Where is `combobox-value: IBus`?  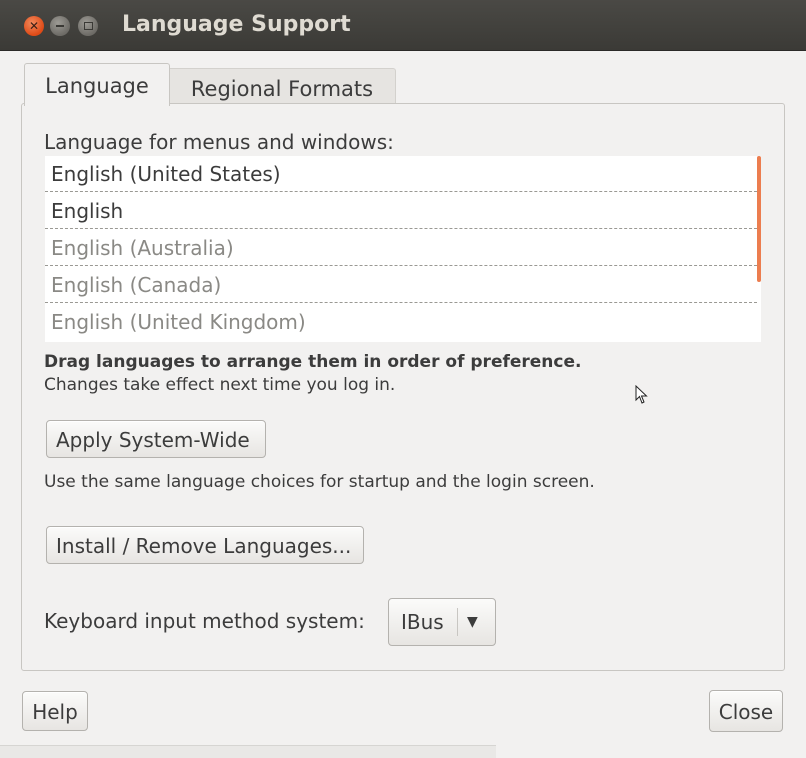 combobox-value: IBus is located at coordinates (422, 622).